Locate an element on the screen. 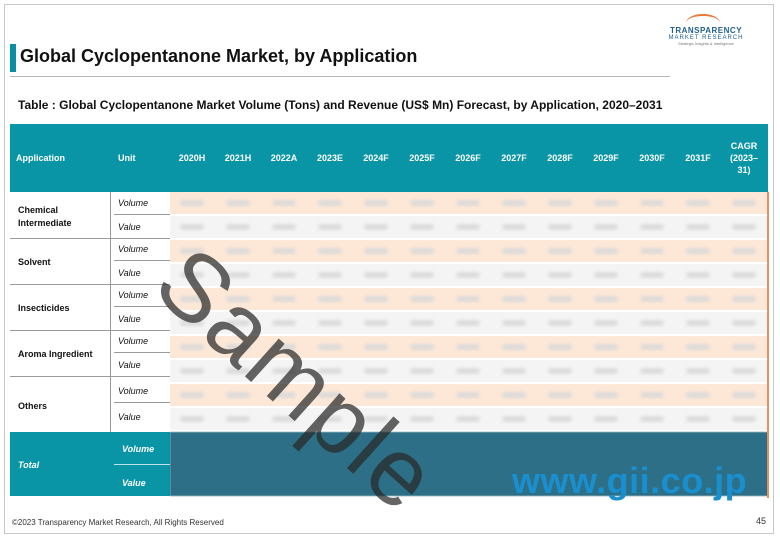  col-header-2031f: 2031F is located at coordinates (698, 158).